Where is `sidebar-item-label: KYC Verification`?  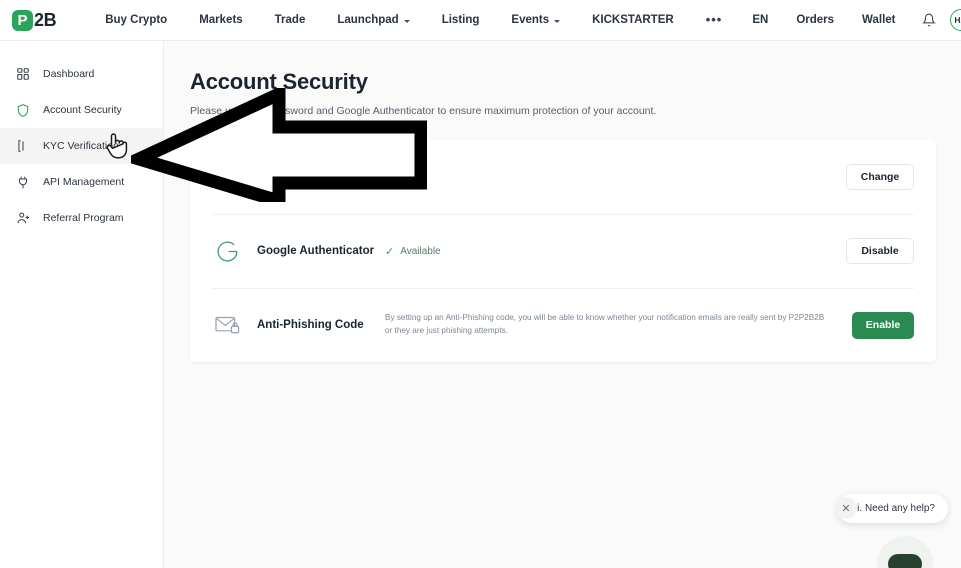
sidebar-item-label: KYC Verification is located at coordinates (81, 146).